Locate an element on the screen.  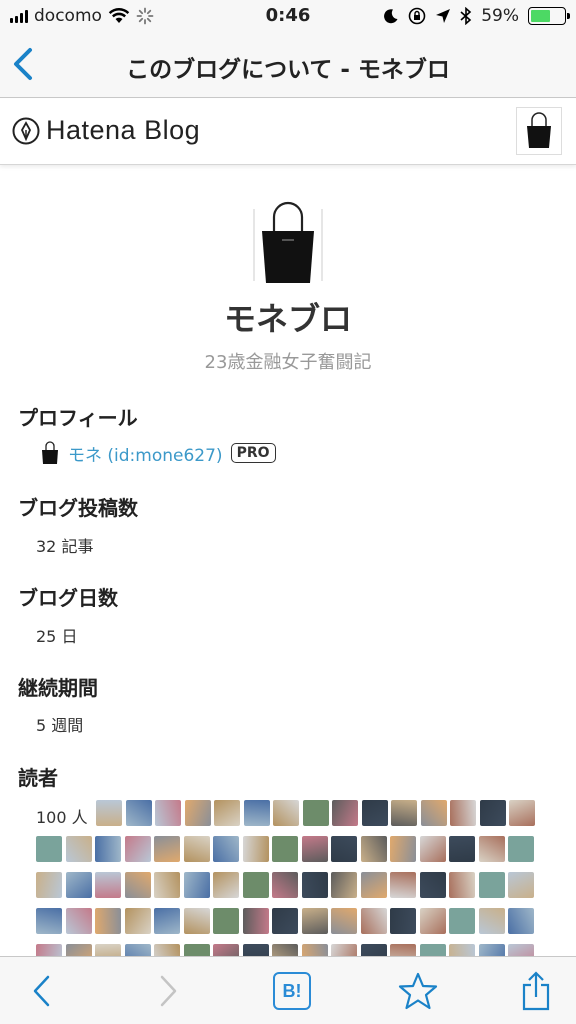
favorite-button is located at coordinates (418, 991).